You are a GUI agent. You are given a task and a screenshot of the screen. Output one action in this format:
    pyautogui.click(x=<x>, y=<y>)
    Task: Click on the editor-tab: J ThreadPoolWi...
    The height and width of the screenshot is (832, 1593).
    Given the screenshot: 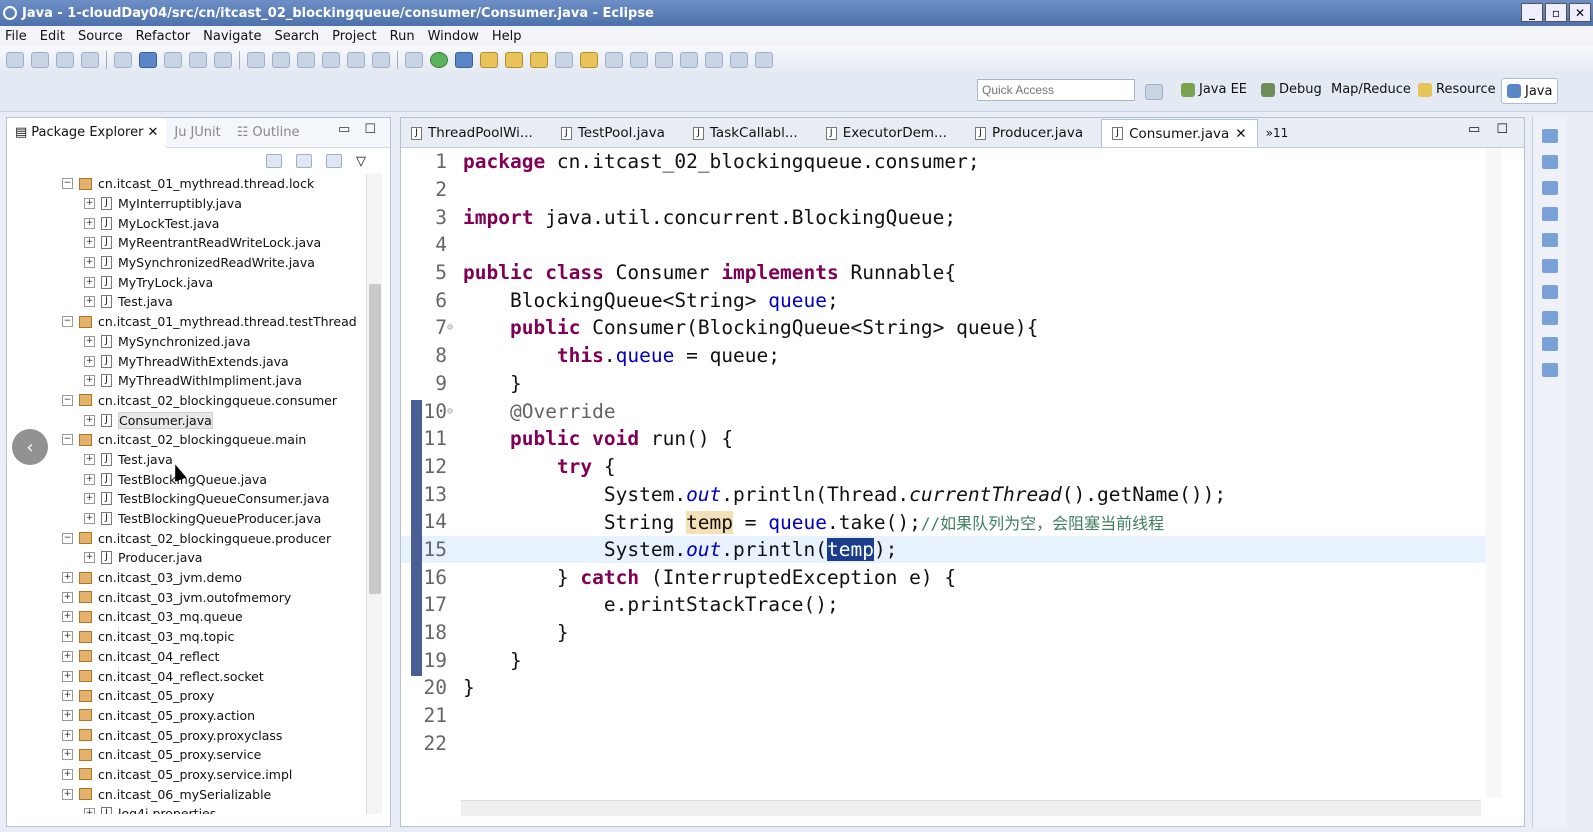 What is the action you would take?
    pyautogui.click(x=472, y=133)
    